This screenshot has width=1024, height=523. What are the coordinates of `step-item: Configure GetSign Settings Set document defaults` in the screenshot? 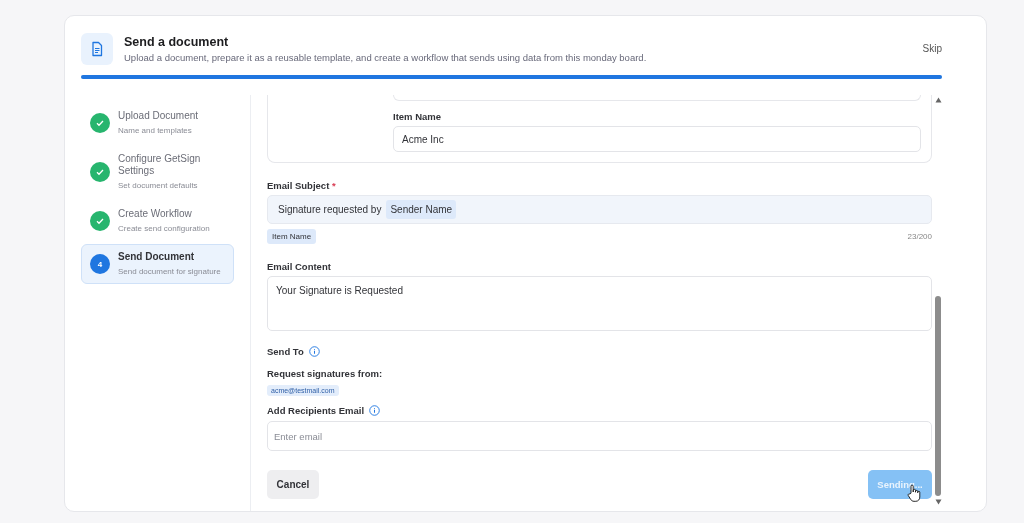 It's located at (157, 172).